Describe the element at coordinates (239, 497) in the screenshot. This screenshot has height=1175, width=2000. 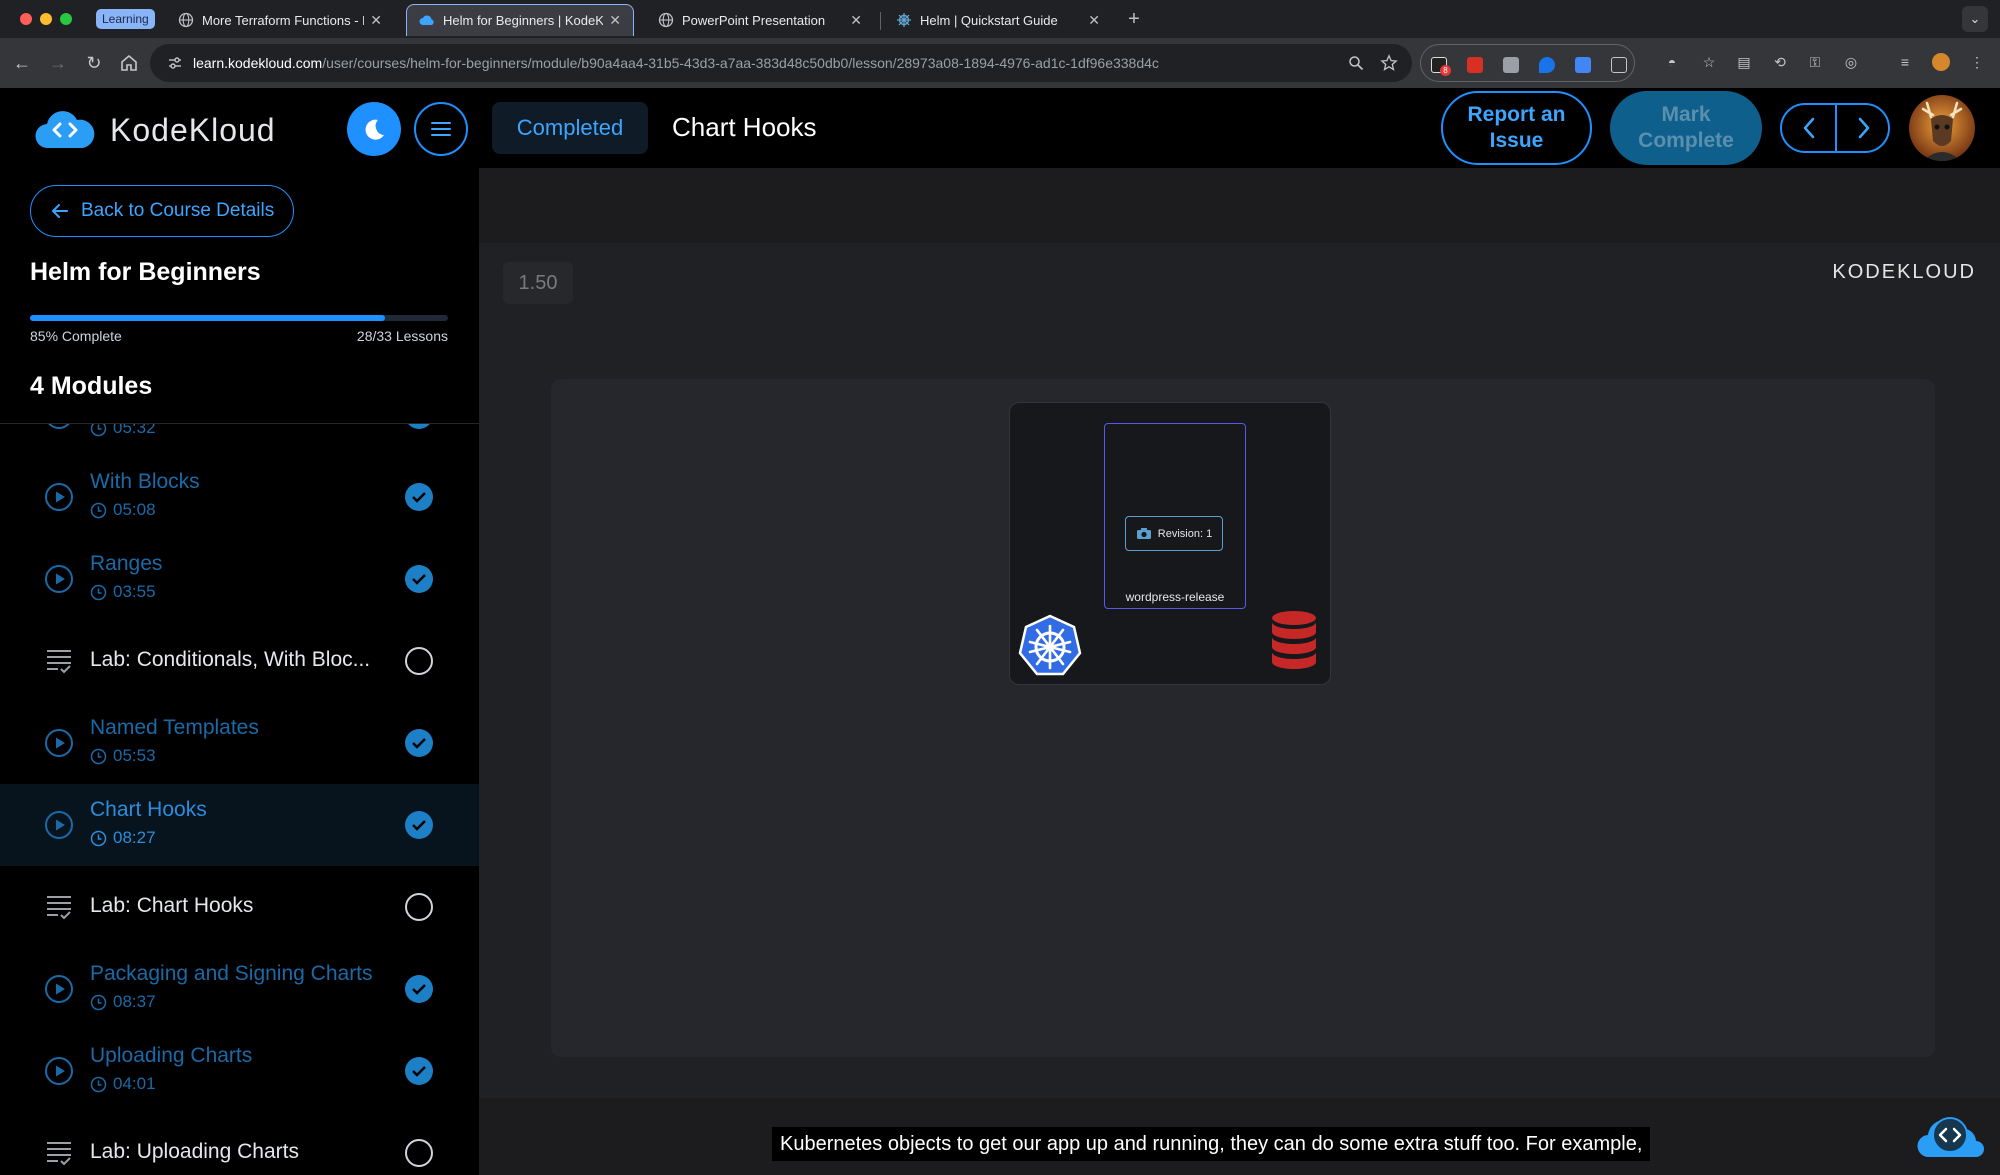
I see `lesson-item: With Blocks 05:08` at that location.